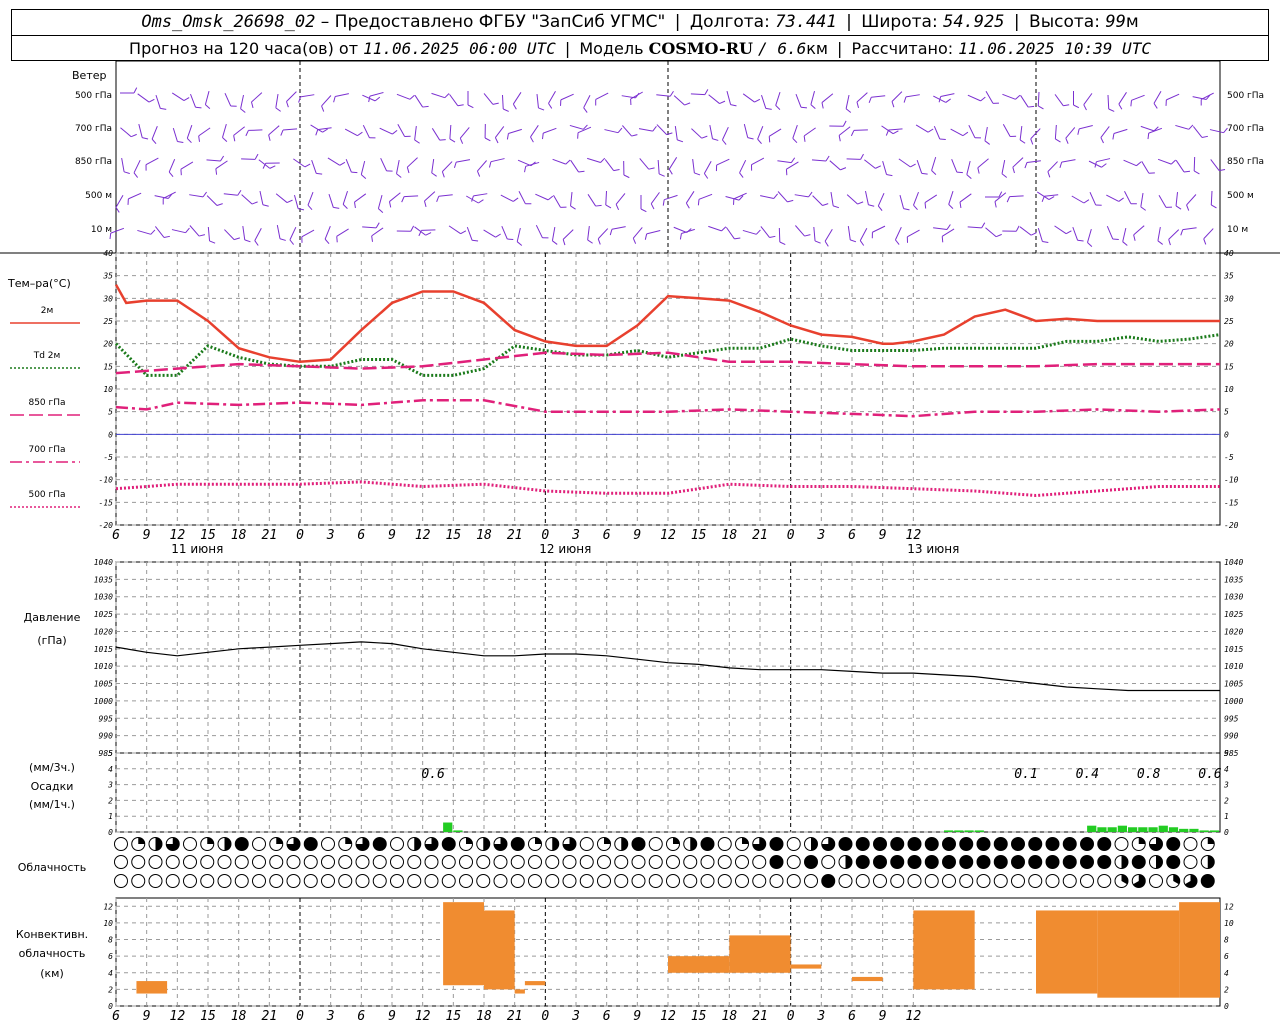 The height and width of the screenshot is (1024, 1280). Describe the element at coordinates (1233, 562) in the screenshot. I see `ytick-right-press: 1040` at that location.